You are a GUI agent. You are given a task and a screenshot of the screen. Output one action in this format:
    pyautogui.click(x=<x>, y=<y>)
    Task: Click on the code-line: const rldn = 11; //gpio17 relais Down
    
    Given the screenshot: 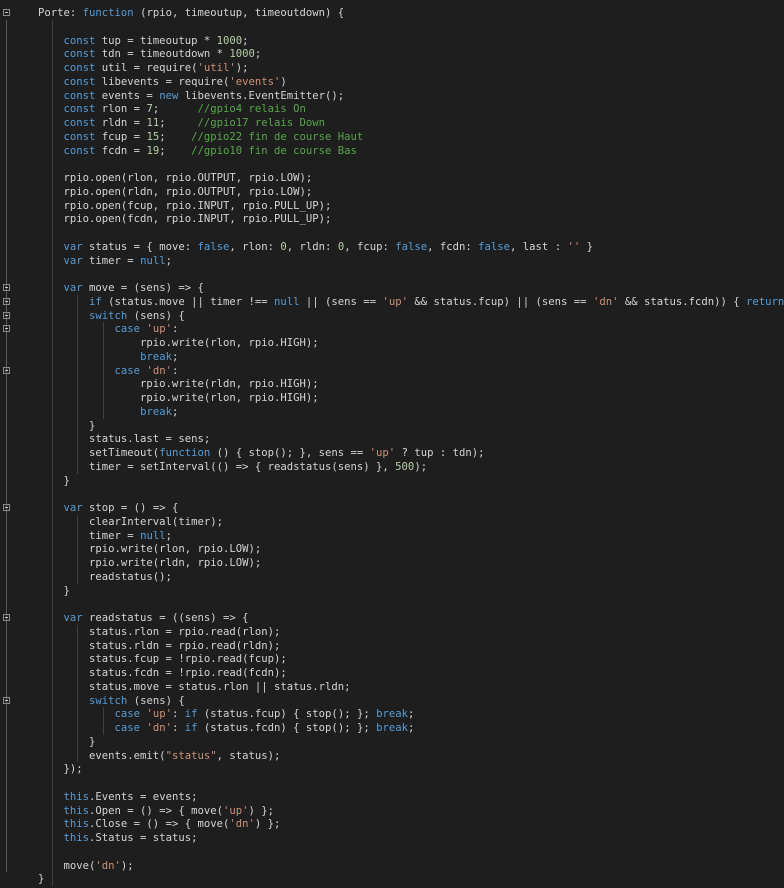 What is the action you would take?
    pyautogui.click(x=392, y=123)
    